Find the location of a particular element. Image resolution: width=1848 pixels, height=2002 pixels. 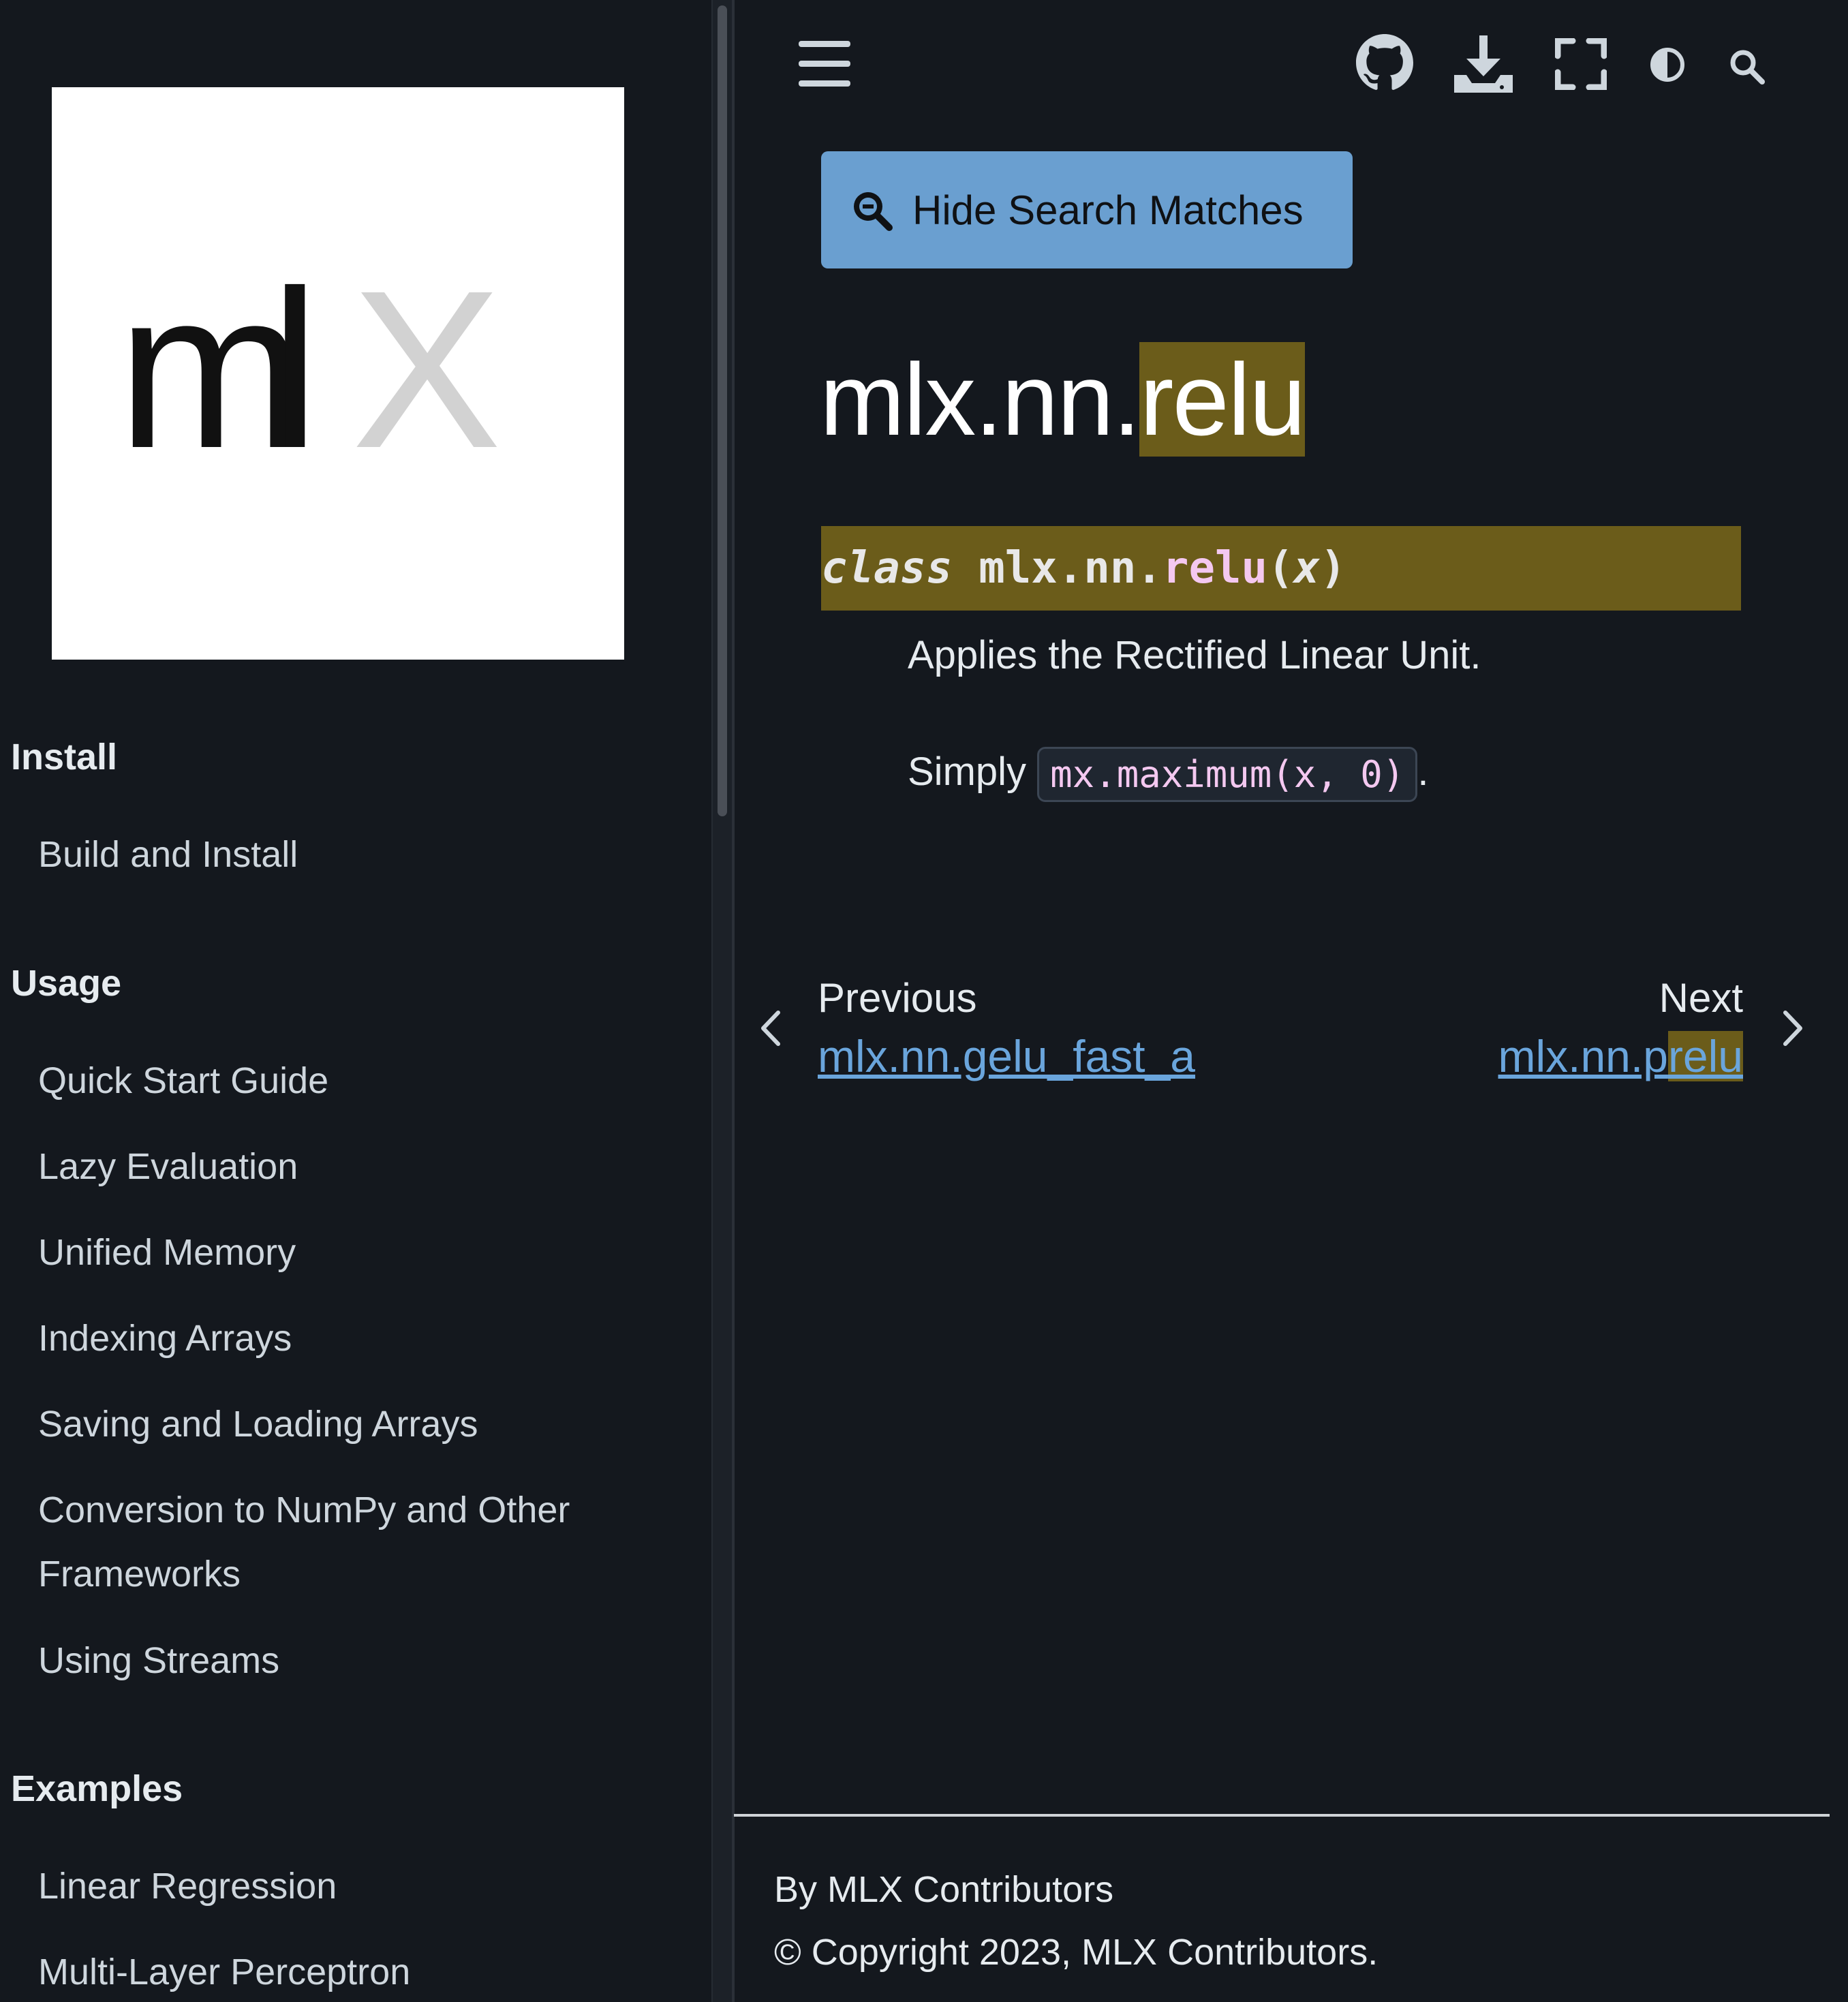

description: Applies the Rectified Linear Unit. is located at coordinates (1194, 655).